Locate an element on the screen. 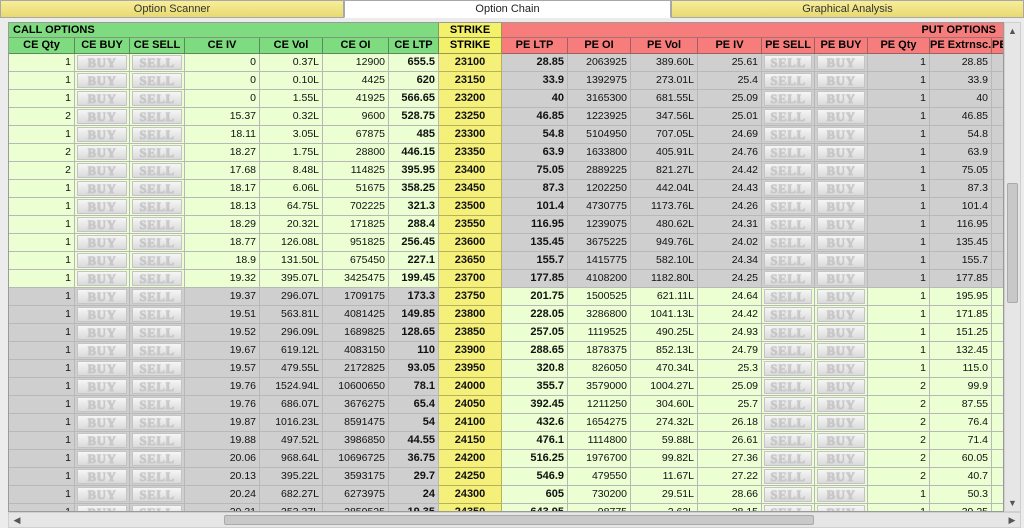 The width and height of the screenshot is (1024, 528). column-header-ce-sell: CE SELL is located at coordinates (157, 46).